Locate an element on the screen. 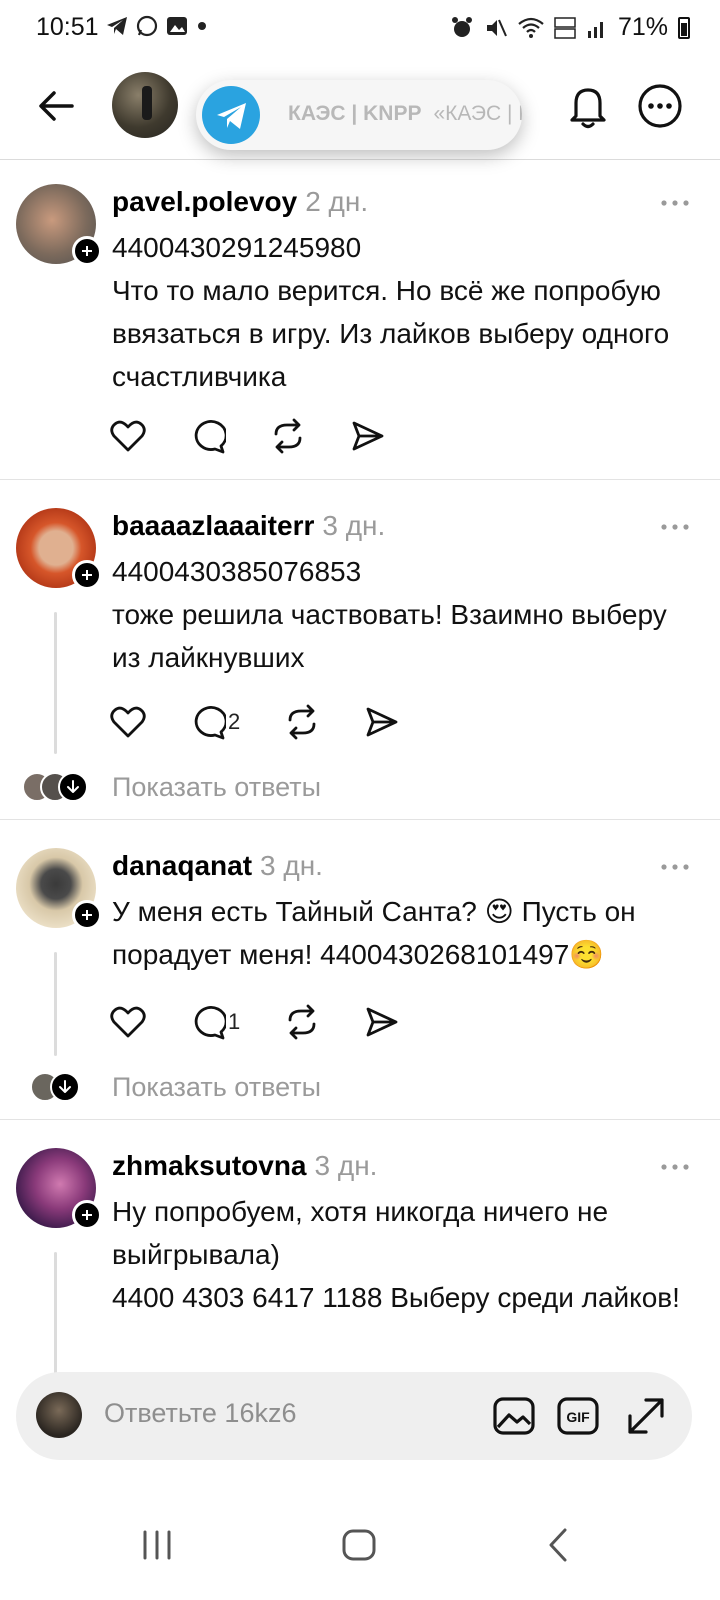 Image resolution: width=720 pixels, height=1600 pixels. comment-count: 1 is located at coordinates (234, 1021).